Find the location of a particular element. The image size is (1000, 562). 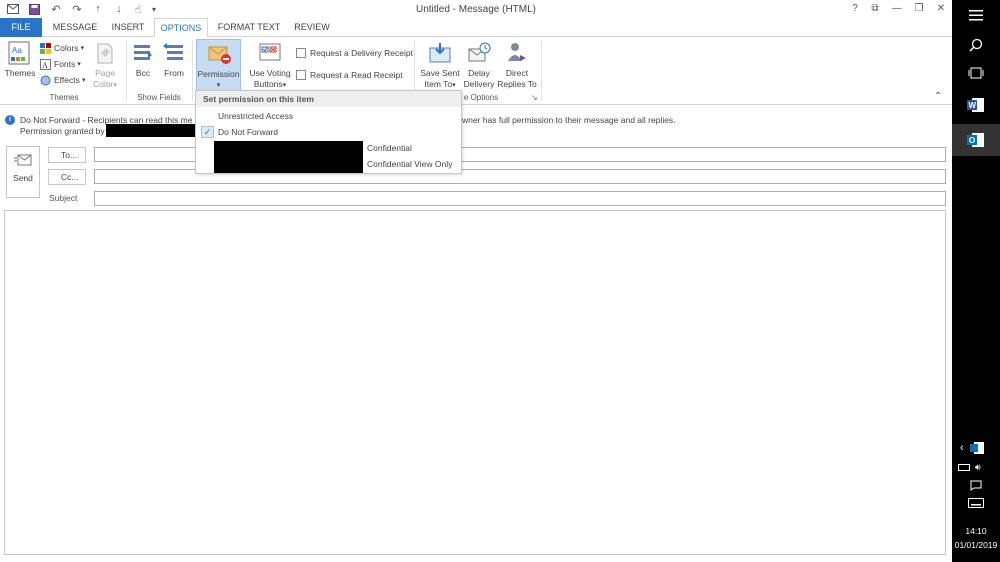

notification-area: ‹ is located at coordinates (976, 448).